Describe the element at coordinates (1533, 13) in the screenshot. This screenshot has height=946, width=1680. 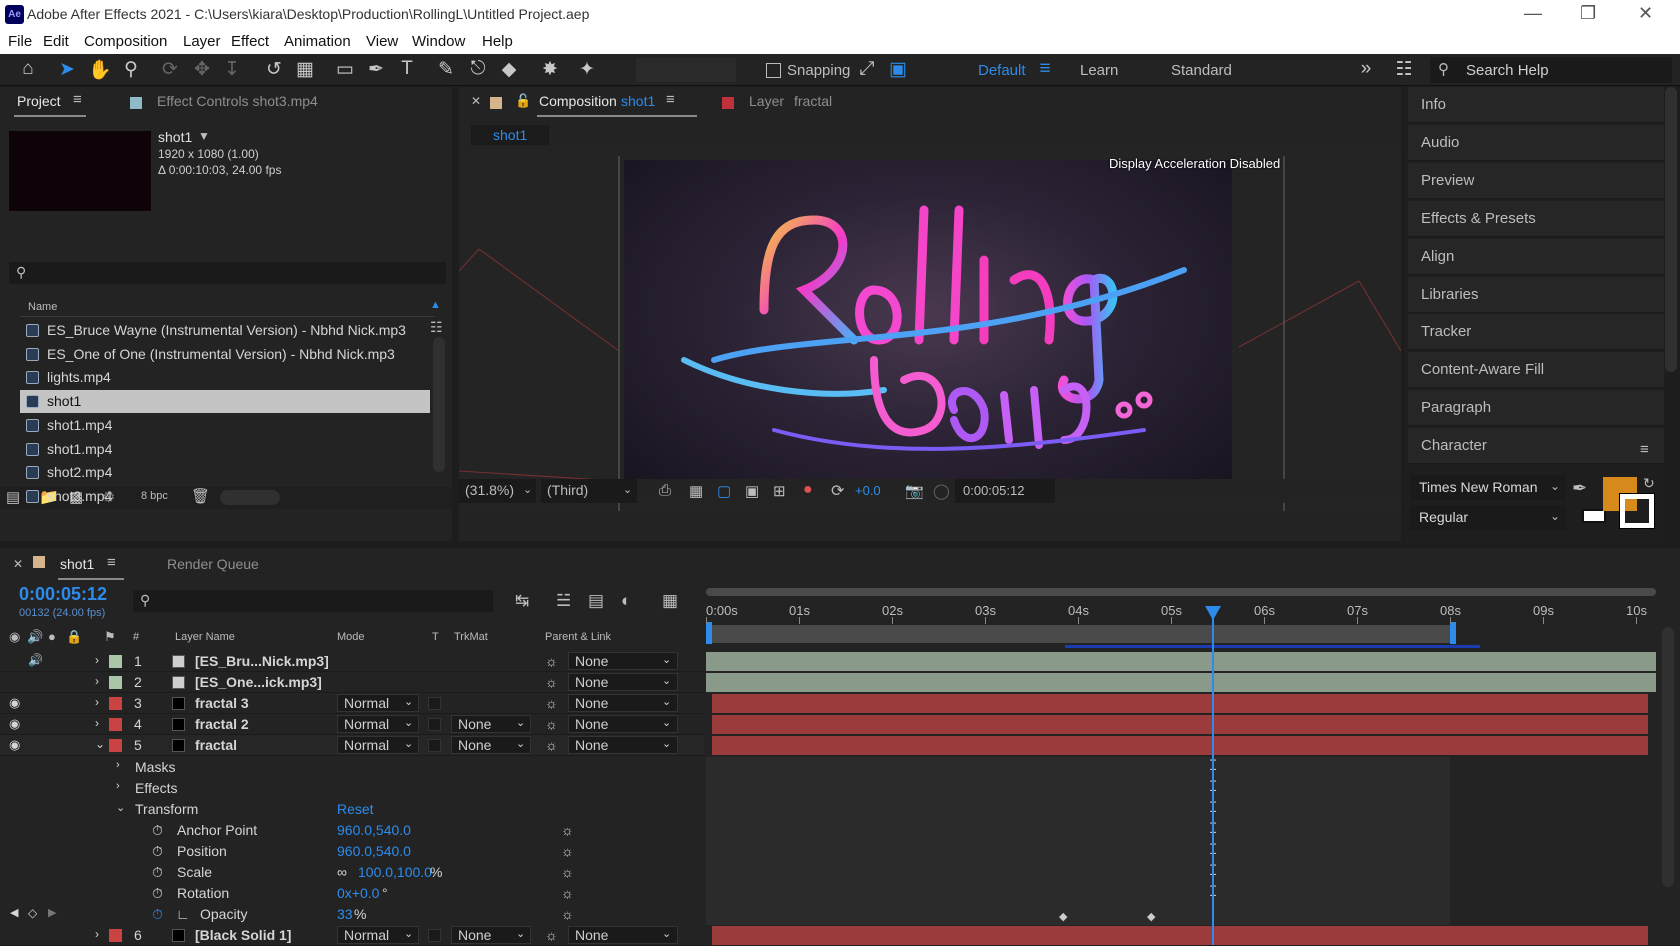
I see `minimize-icon: —` at that location.